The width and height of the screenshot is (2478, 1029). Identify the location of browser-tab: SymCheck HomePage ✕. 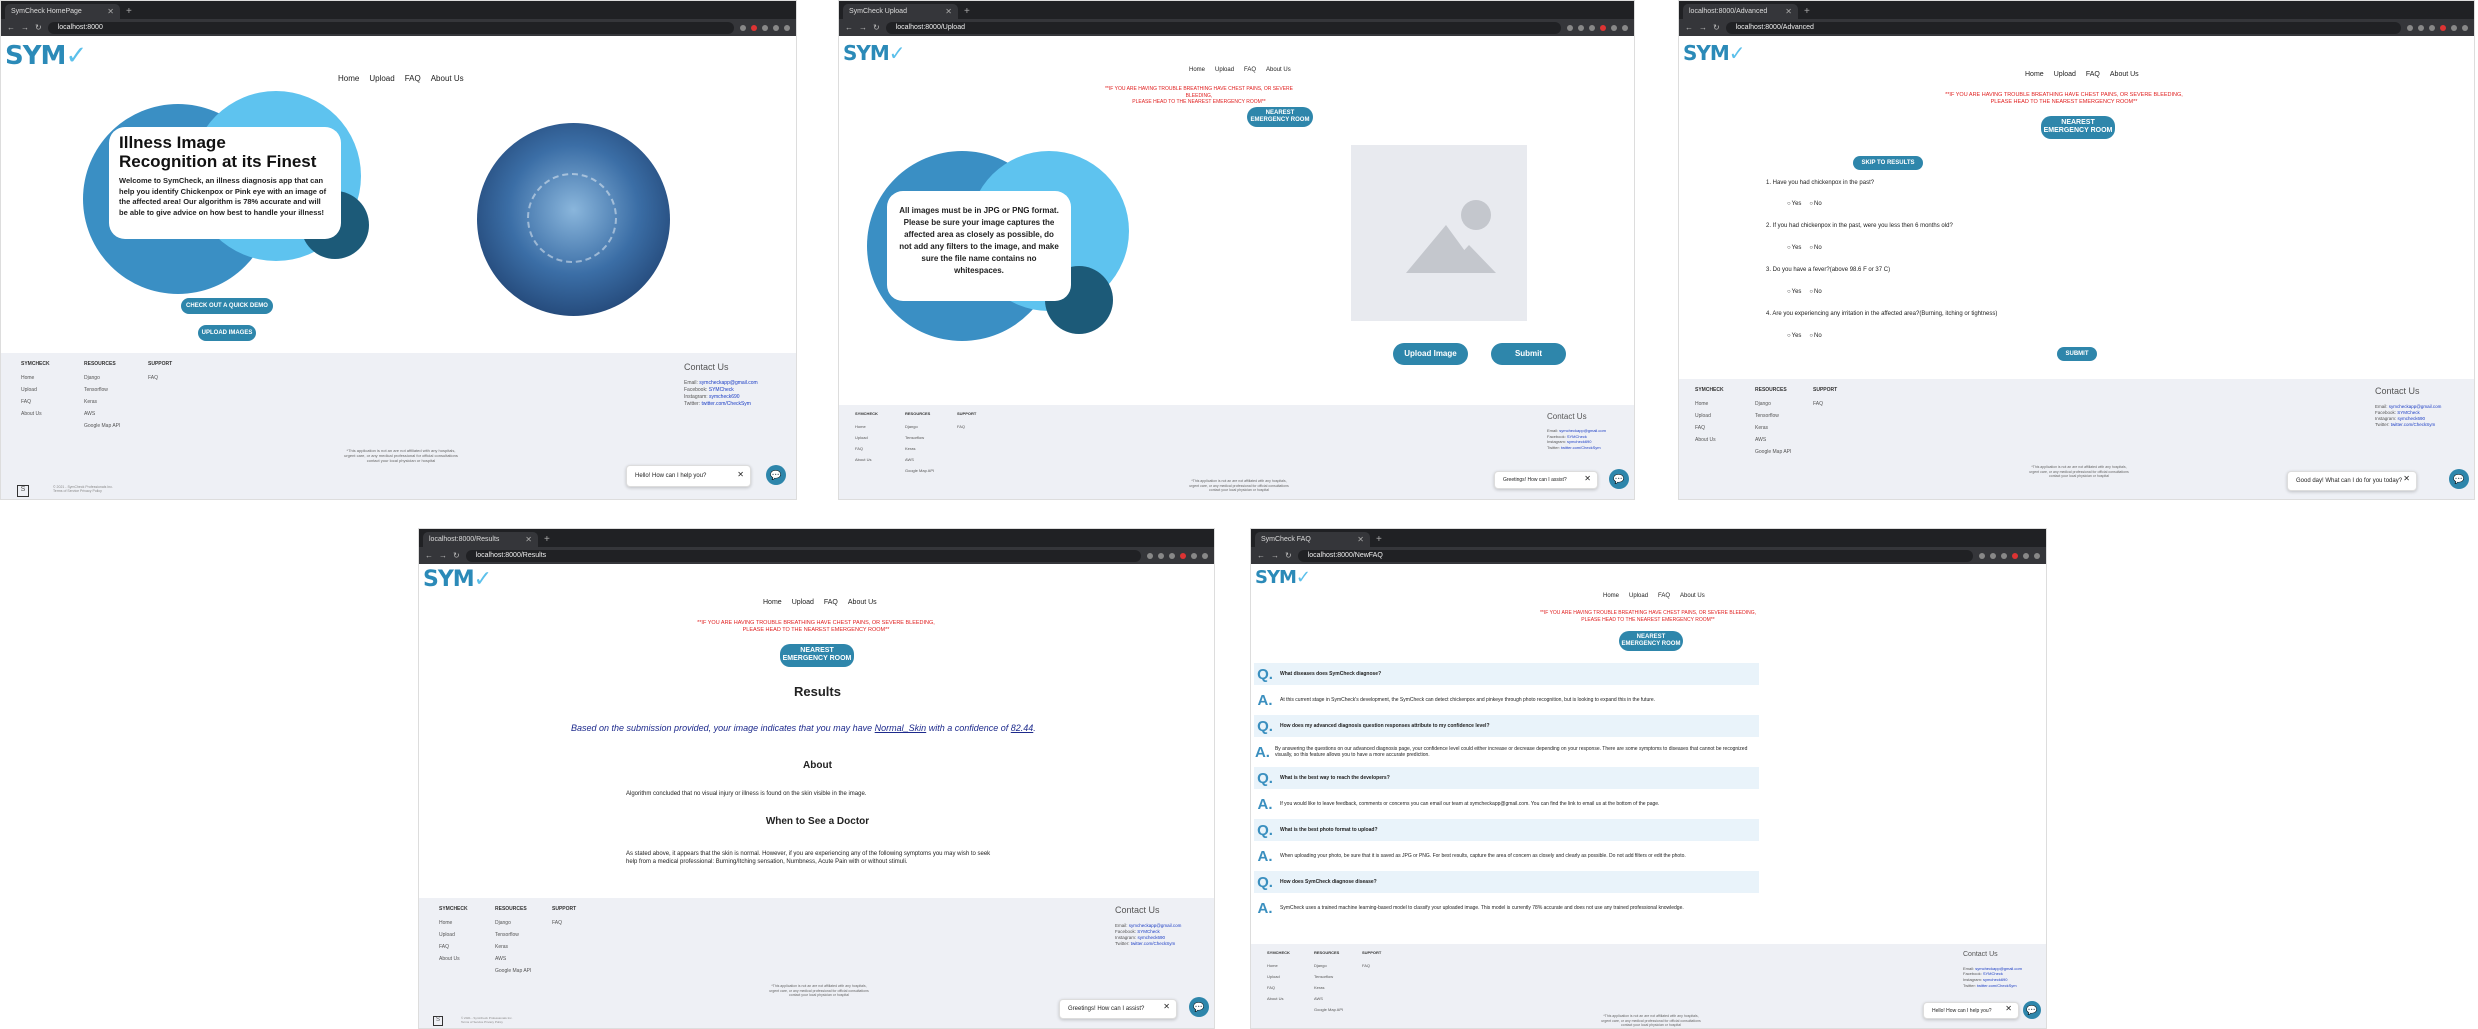
(62, 11).